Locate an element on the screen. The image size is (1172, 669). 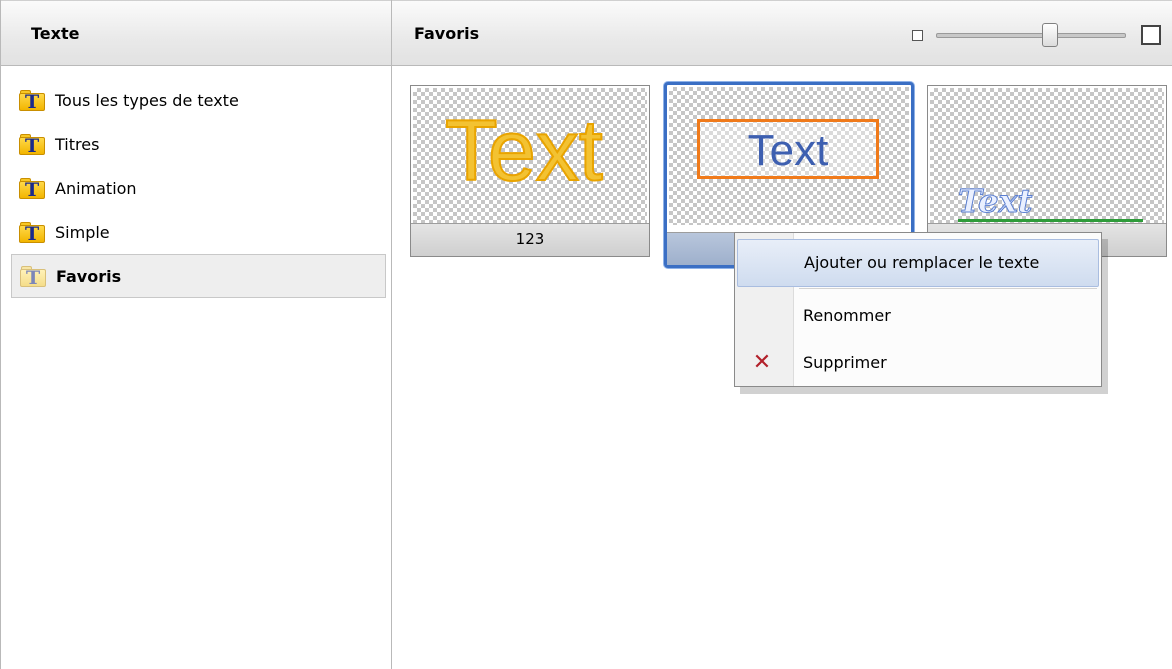
context-menu-separator is located at coordinates (948, 288).